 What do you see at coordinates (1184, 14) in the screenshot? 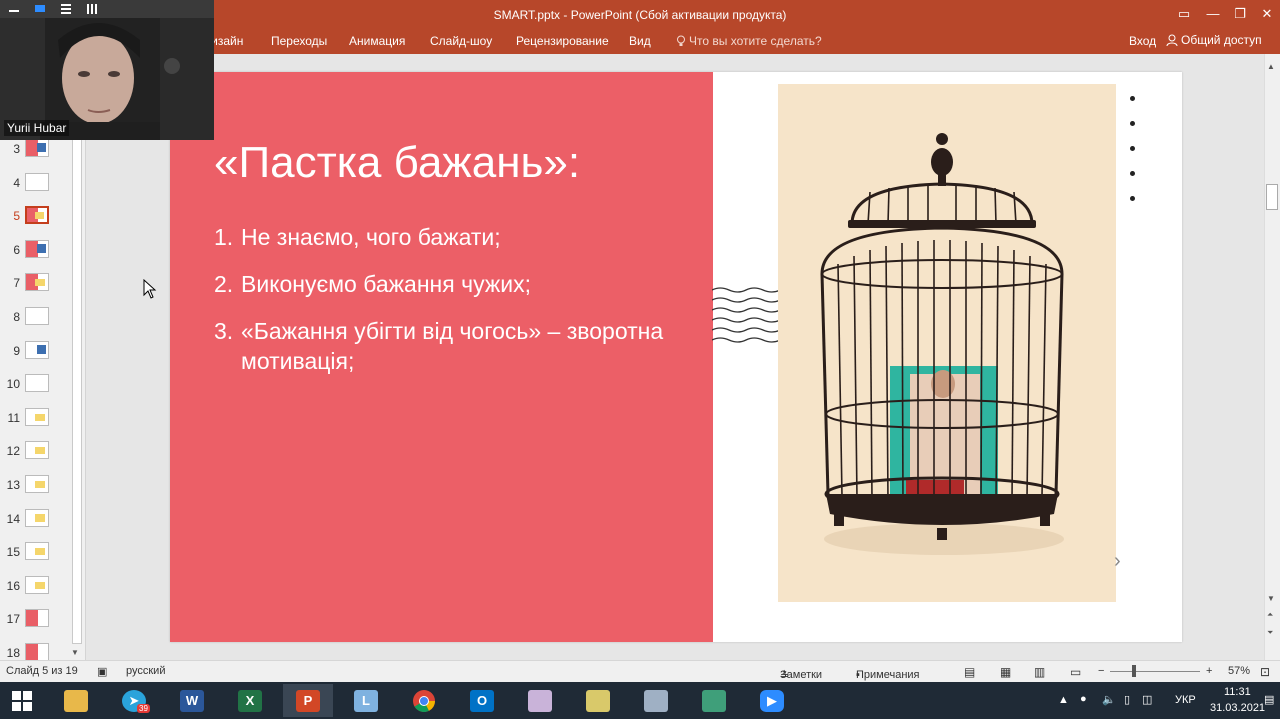
I see `ribbon-display-icon: ▭` at bounding box center [1184, 14].